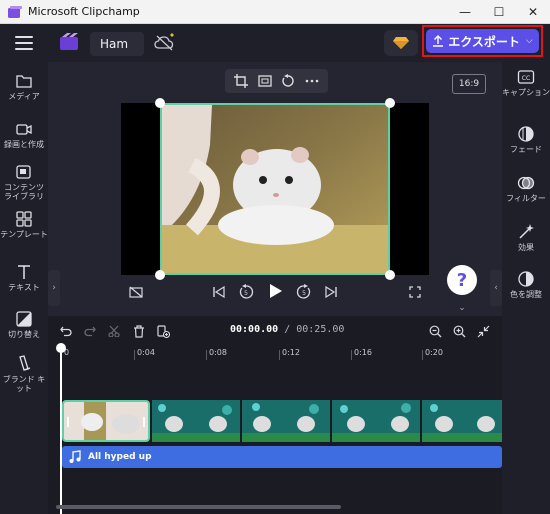 This screenshot has width=550, height=514. Describe the element at coordinates (526, 78) in the screenshot. I see `svg-text: CC` at that location.